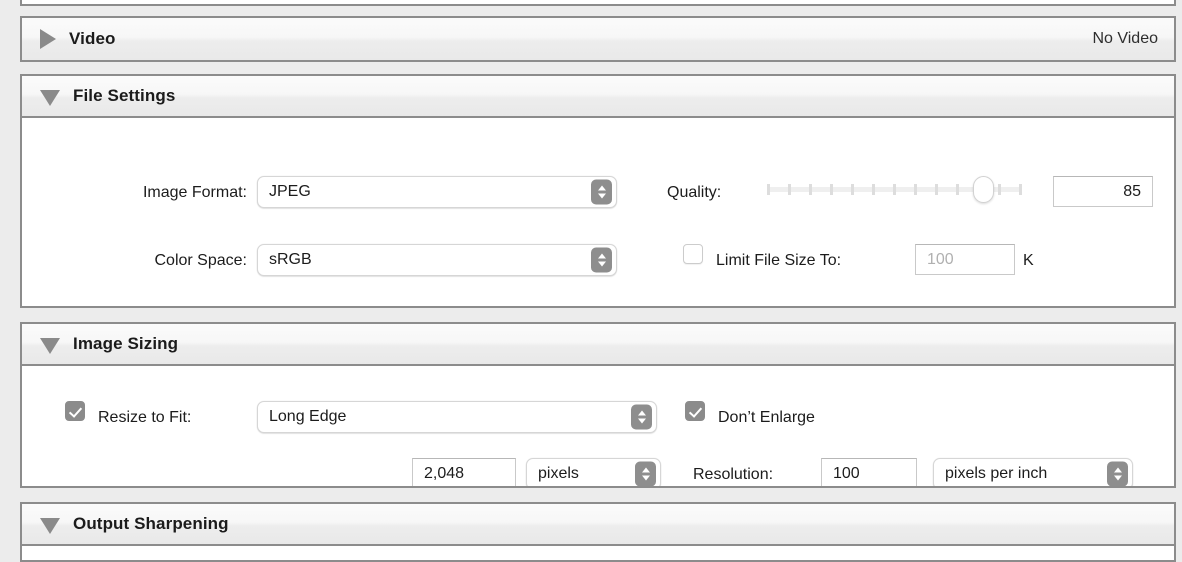  I want to click on image-format-value: JPEG, so click(290, 191).